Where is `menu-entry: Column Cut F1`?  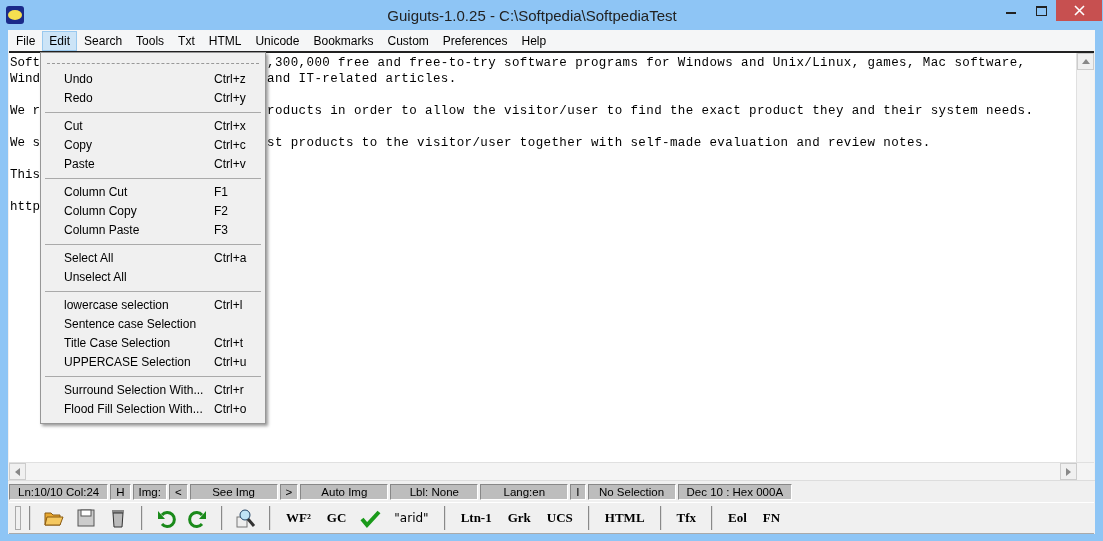
menu-entry: Column Cut F1 is located at coordinates (153, 192).